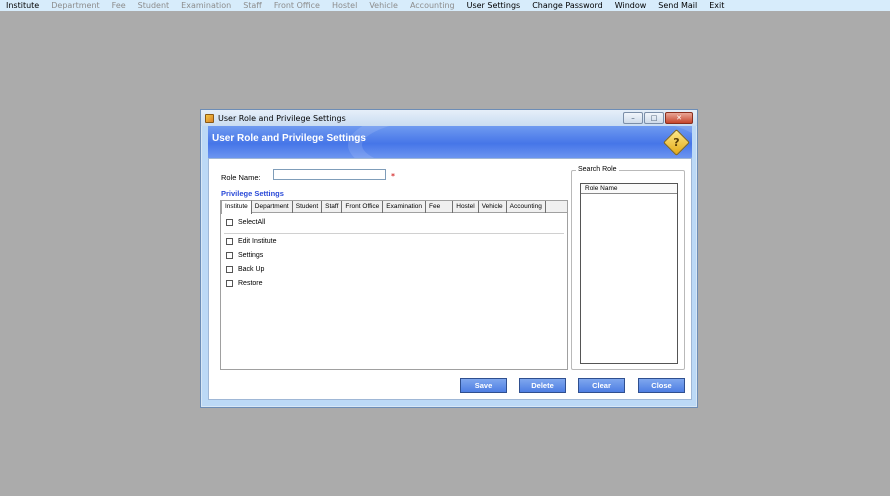 This screenshot has height=496, width=890. What do you see at coordinates (494, 6) in the screenshot?
I see `menu-user-settings: User Settings` at bounding box center [494, 6].